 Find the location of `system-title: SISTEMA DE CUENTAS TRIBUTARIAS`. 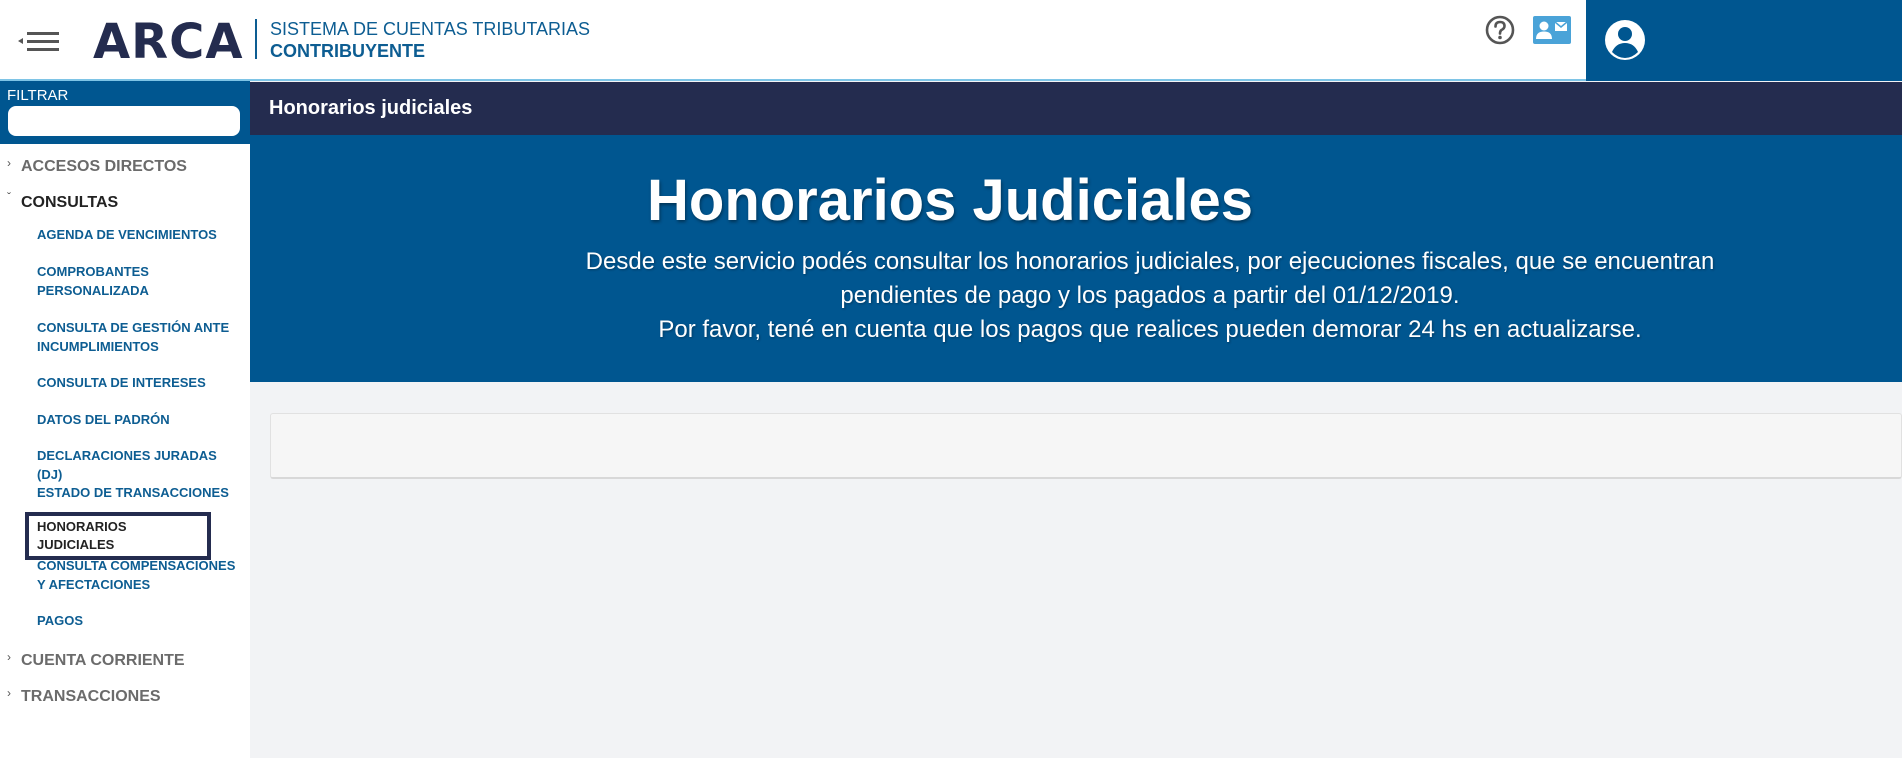

system-title: SISTEMA DE CUENTAS TRIBUTARIAS is located at coordinates (430, 29).